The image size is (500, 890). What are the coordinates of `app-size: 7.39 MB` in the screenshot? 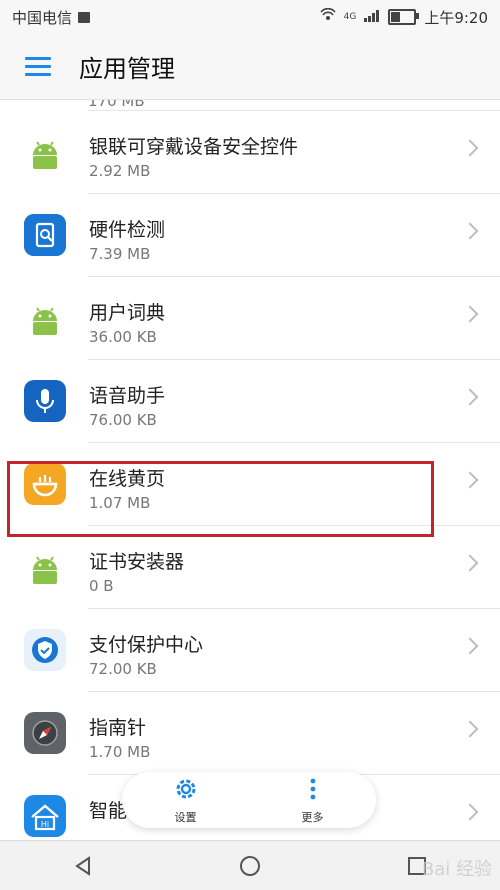 It's located at (120, 254).